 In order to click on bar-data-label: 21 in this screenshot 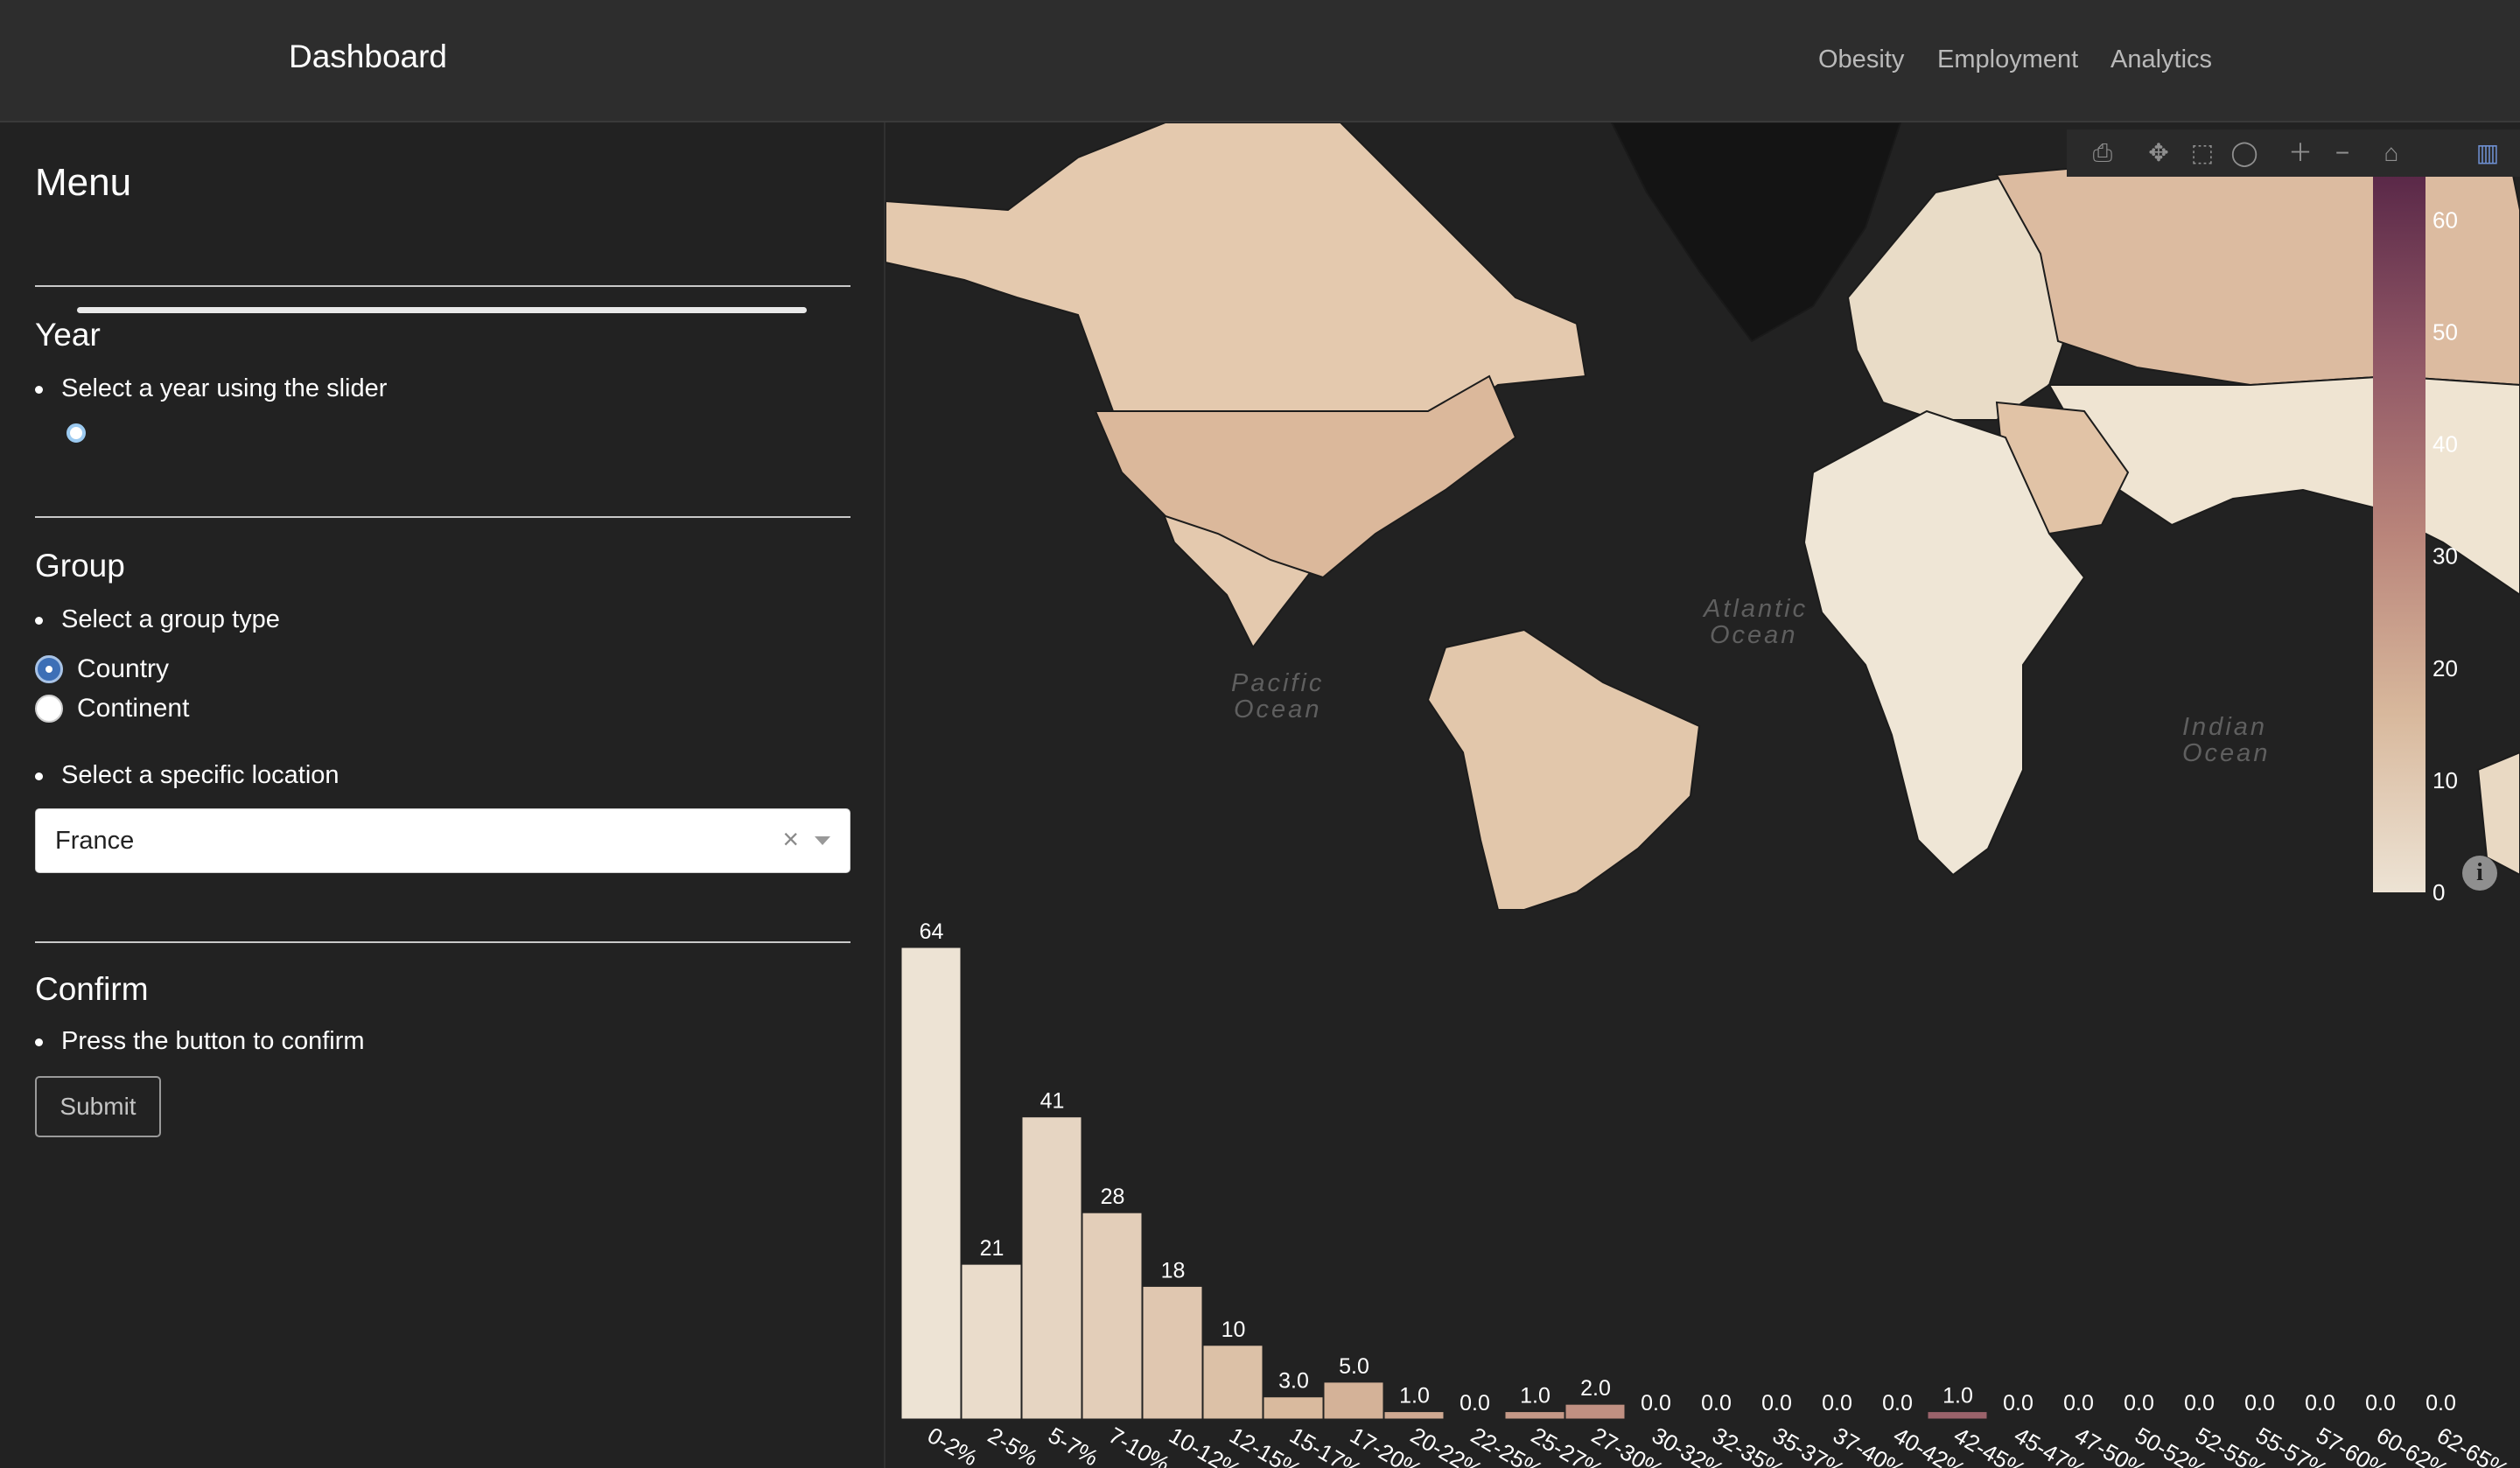, I will do `click(992, 1248)`.